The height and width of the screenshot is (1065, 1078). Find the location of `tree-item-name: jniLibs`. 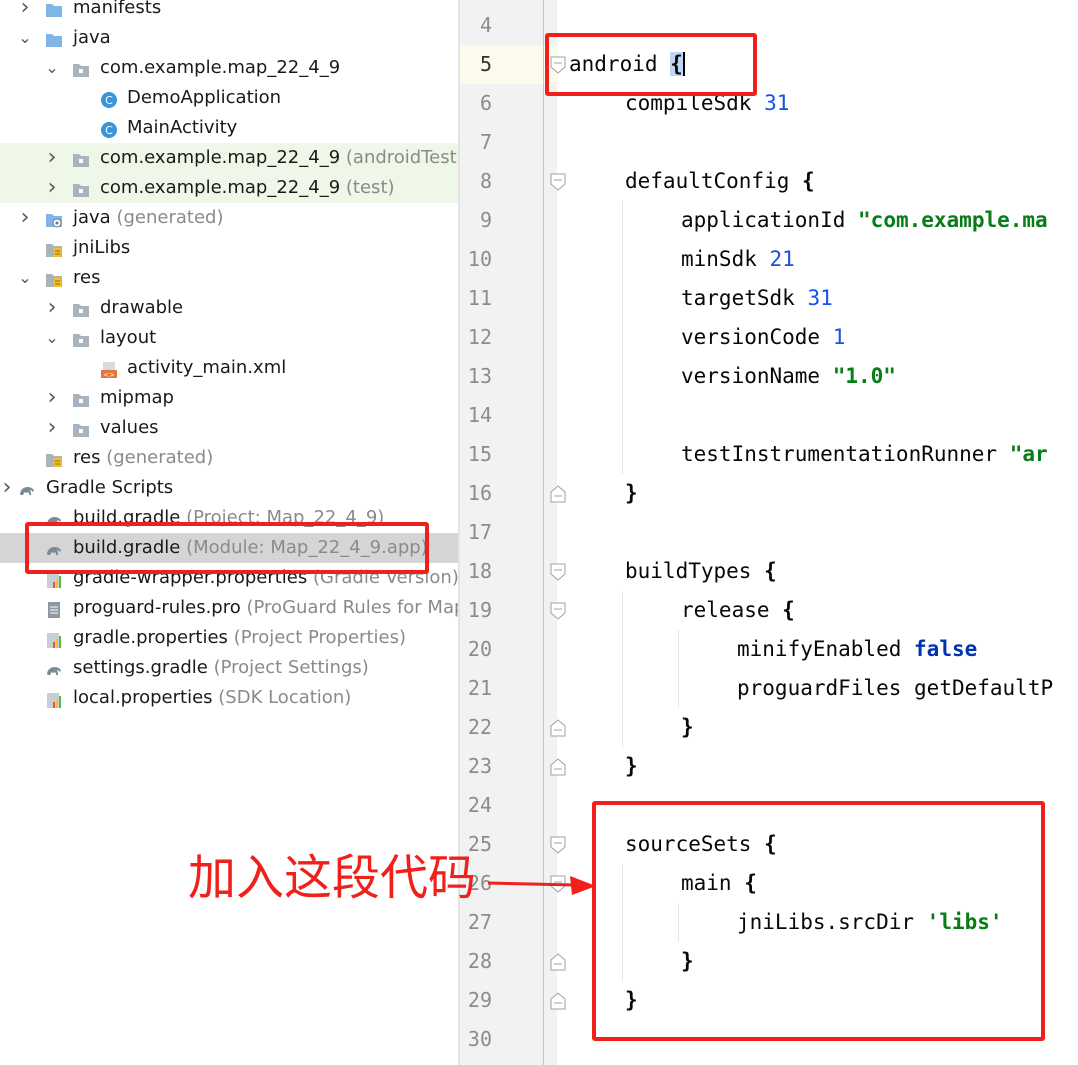

tree-item-name: jniLibs is located at coordinates (102, 247).